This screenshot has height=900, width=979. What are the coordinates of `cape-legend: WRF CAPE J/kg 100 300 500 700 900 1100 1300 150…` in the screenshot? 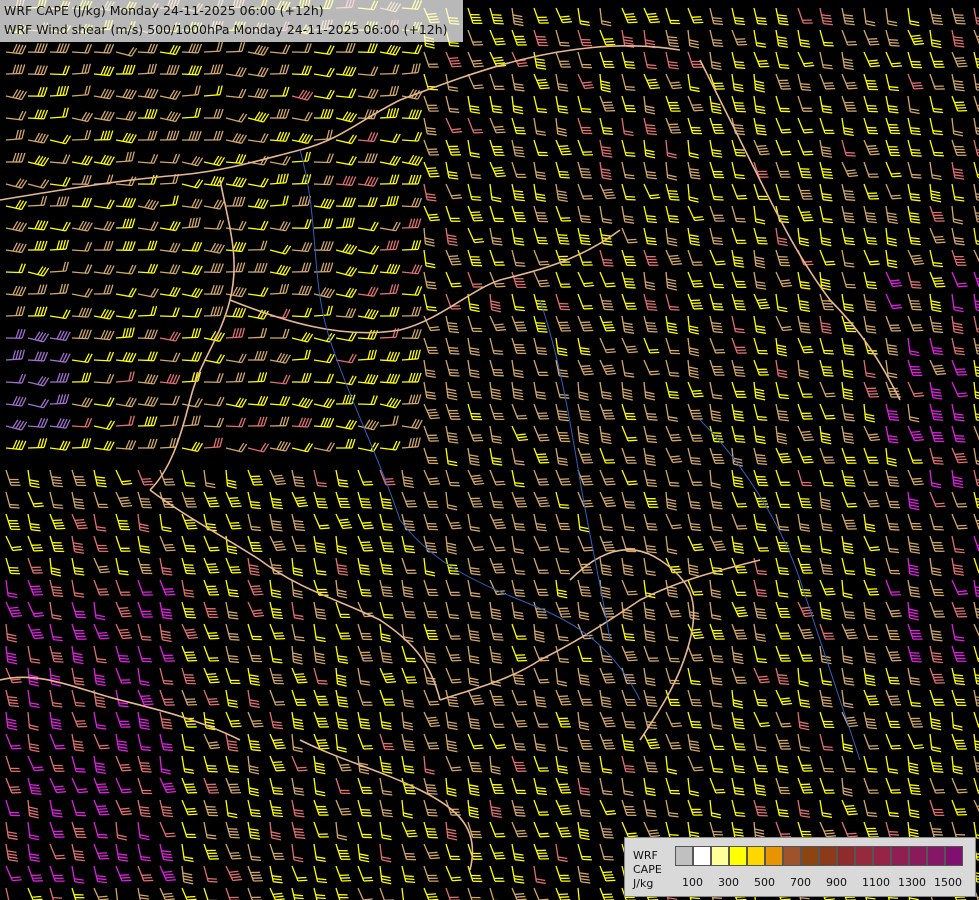 It's located at (800, 867).